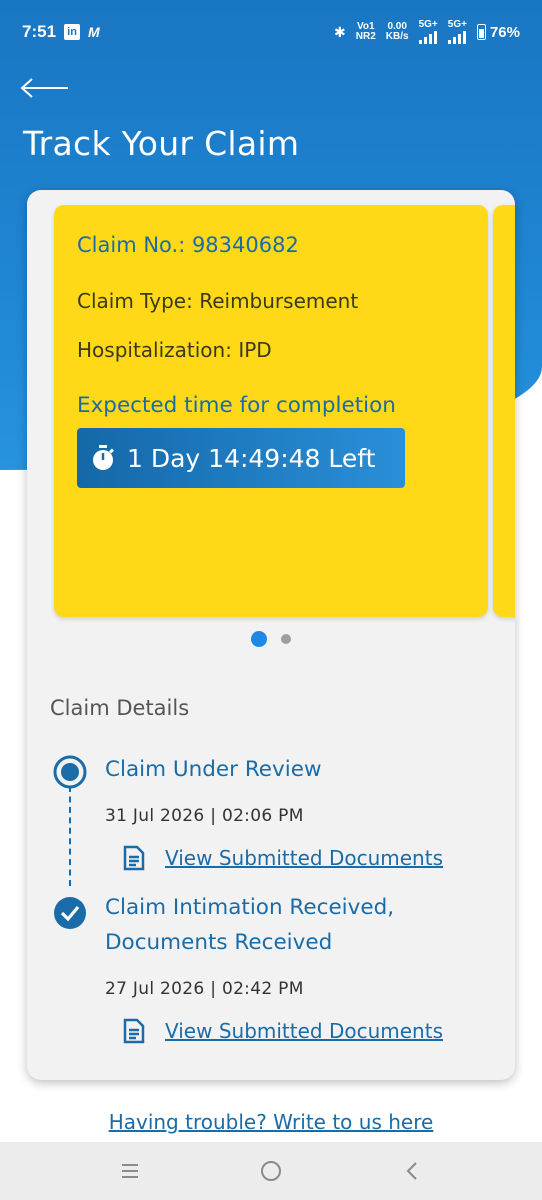  I want to click on status-left: 7:51 in M, so click(61, 32).